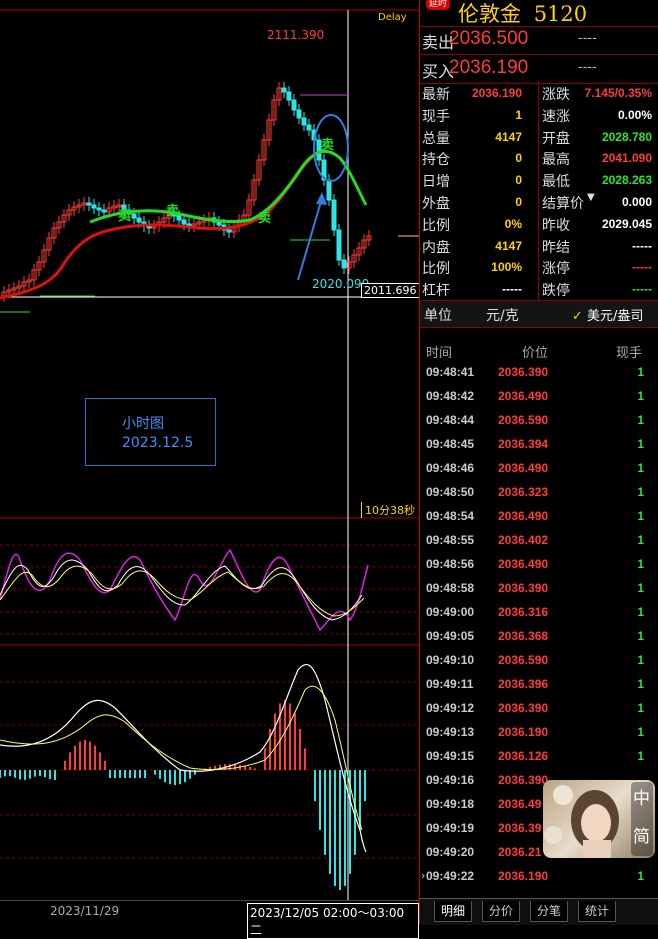  I want to click on tab-price-distribution: 分价, so click(501, 911).